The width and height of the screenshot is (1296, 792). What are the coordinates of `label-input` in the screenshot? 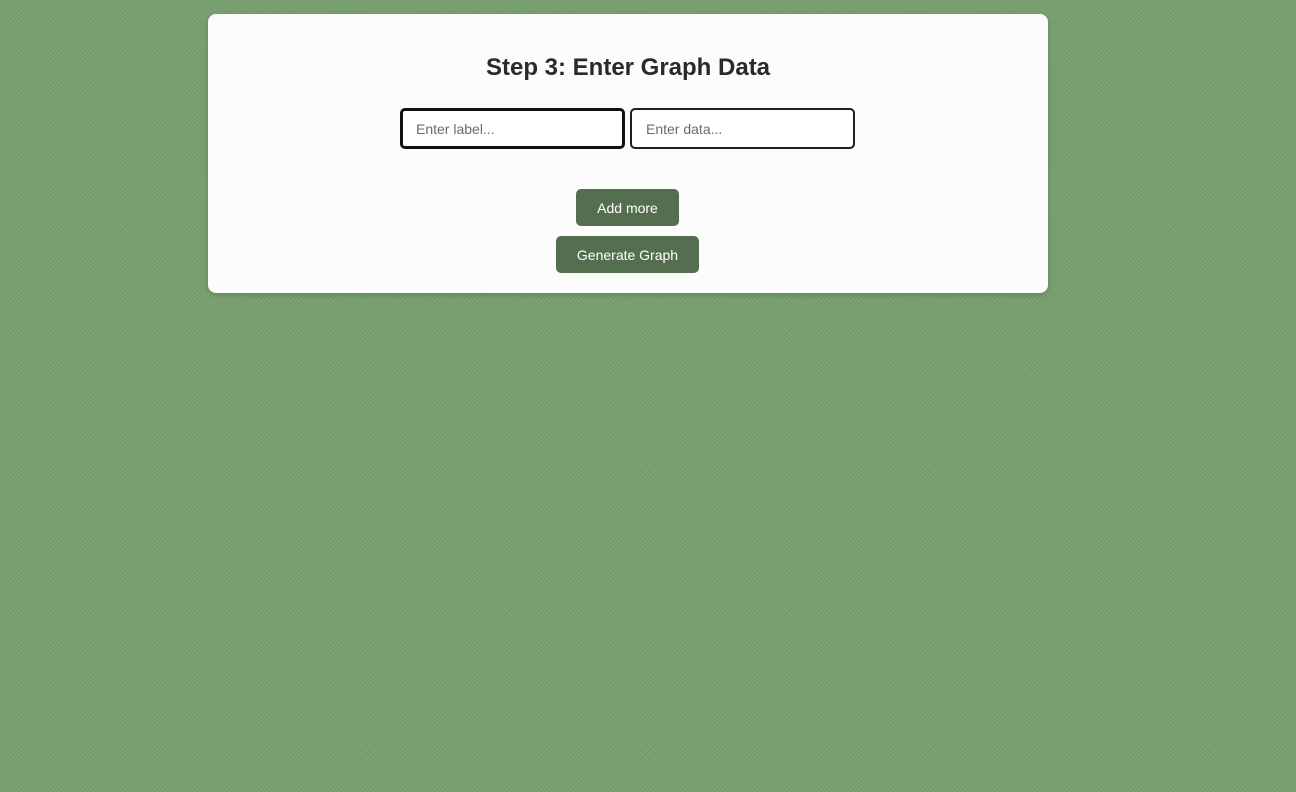 It's located at (512, 128).